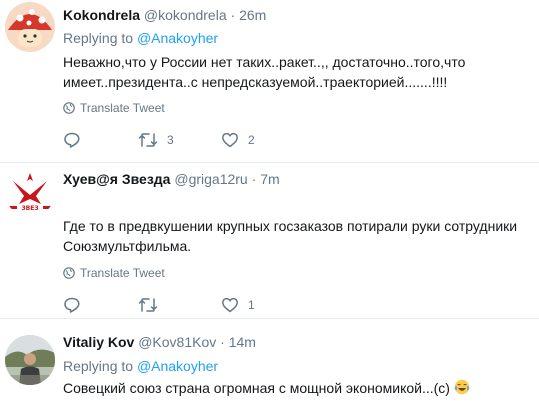  Describe the element at coordinates (462, 387) in the screenshot. I see `tears-of-joy-emoji-icon` at that location.